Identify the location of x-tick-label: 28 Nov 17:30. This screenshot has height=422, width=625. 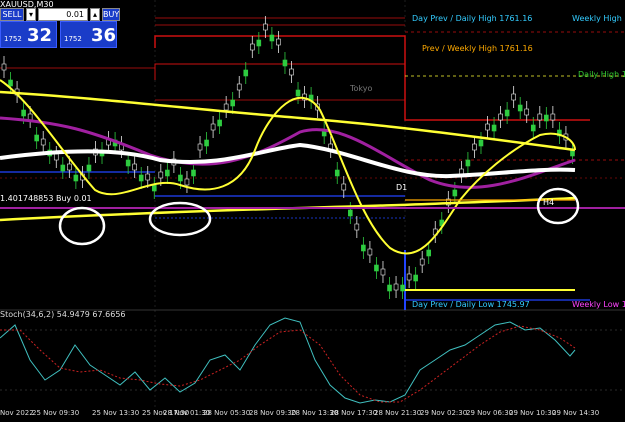
(354, 413).